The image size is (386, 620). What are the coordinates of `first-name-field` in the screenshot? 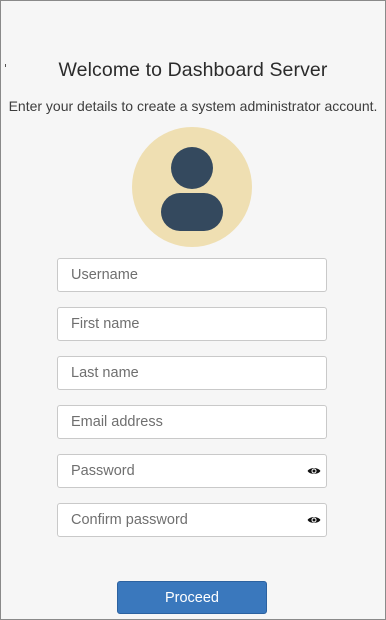 It's located at (192, 324).